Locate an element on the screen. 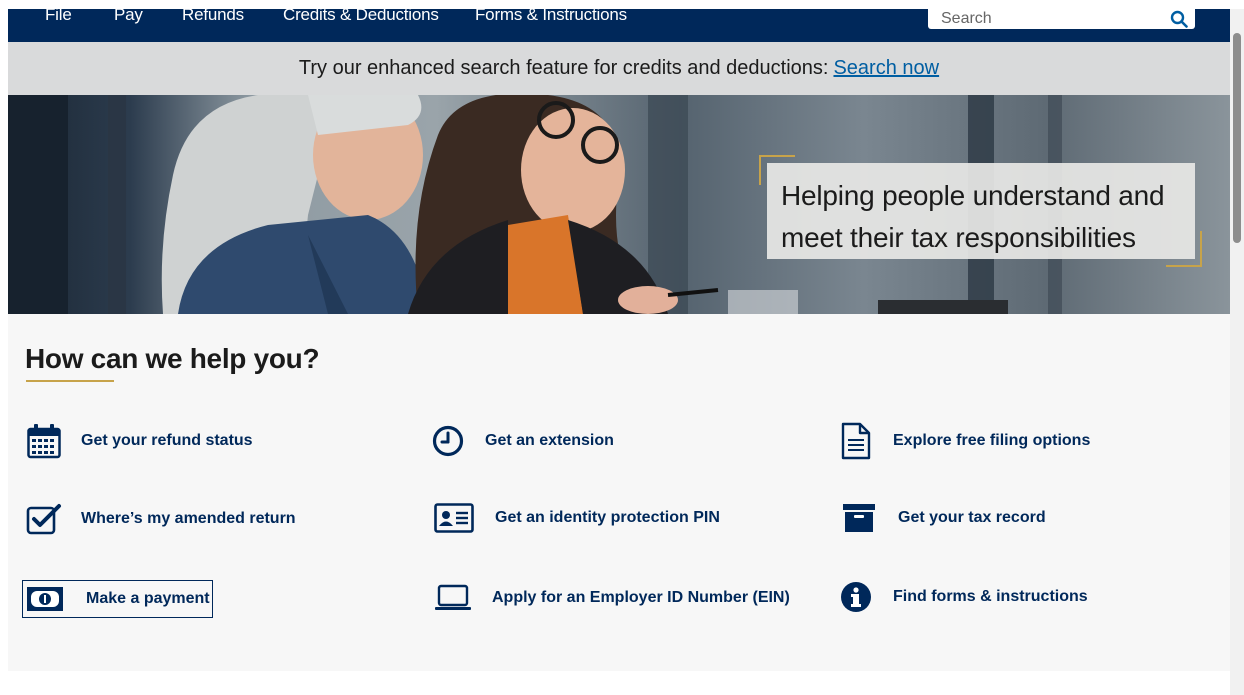 The height and width of the screenshot is (695, 1244). link-amended-return: Where’s my amended return is located at coordinates (161, 519).